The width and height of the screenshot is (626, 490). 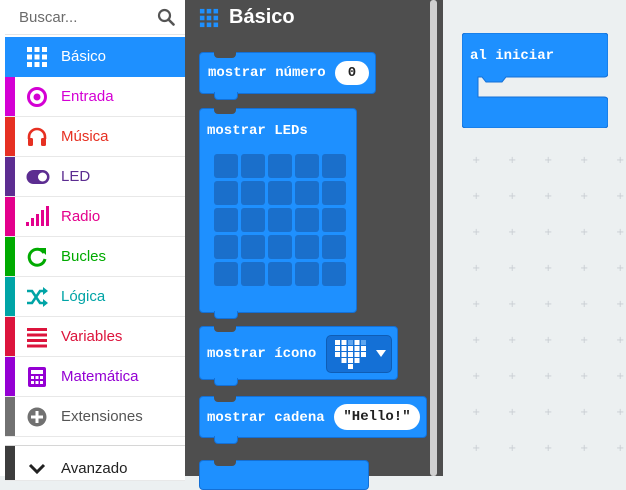 I want to click on block-show-number: mostrar número 0, so click(x=287, y=76).